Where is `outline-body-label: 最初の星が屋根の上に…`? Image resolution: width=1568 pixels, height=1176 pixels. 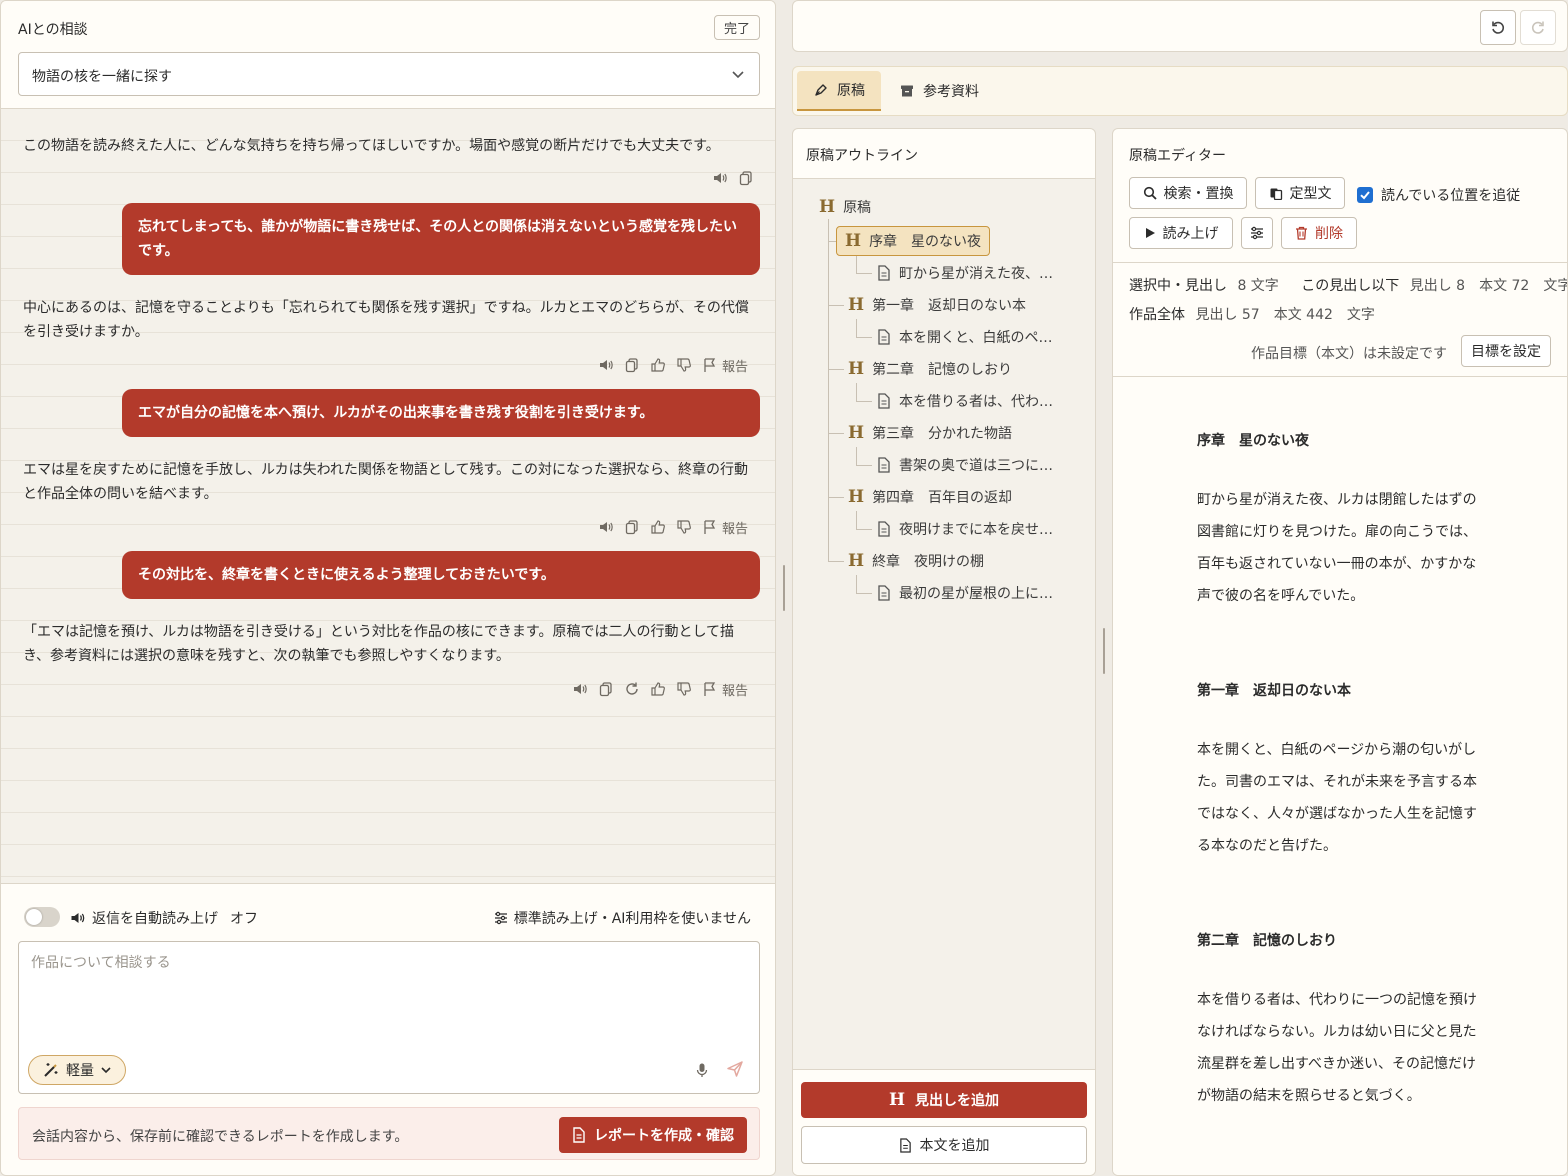 outline-body-label: 最初の星が屋根の上に… is located at coordinates (976, 594).